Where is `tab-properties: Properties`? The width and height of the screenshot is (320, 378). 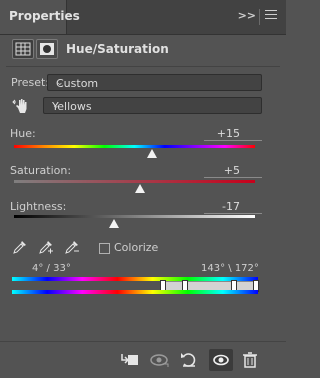
tab-properties: Properties is located at coordinates (40, 17).